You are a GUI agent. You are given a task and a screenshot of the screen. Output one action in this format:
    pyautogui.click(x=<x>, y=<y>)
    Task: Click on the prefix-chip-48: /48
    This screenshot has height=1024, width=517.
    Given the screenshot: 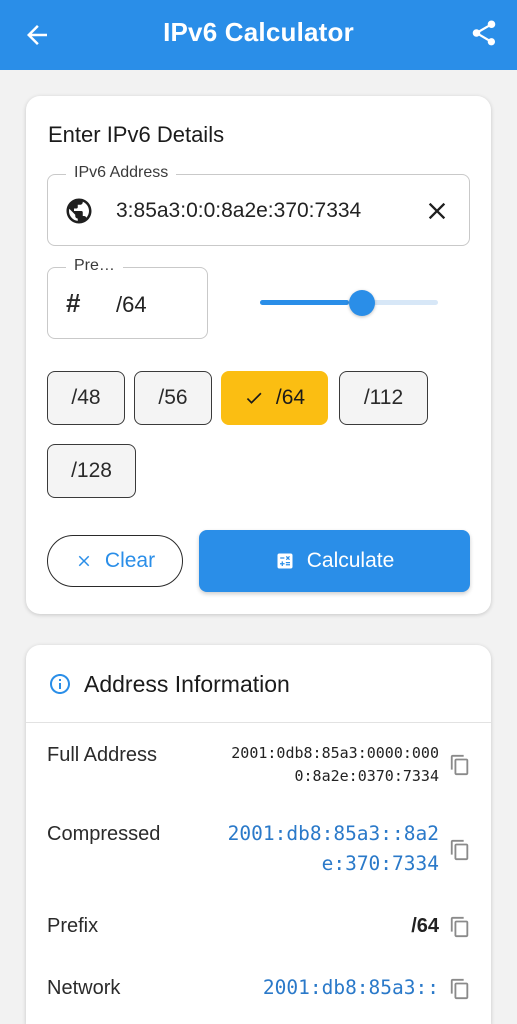 What is the action you would take?
    pyautogui.click(x=86, y=398)
    